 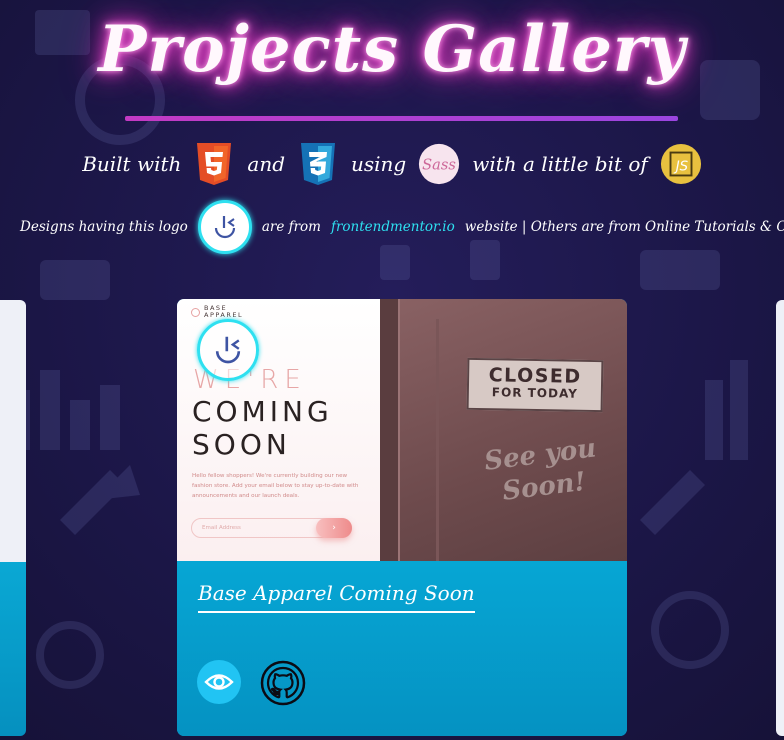 I want to click on card-footer: Base Apparel Coming Soon, so click(x=402, y=648).